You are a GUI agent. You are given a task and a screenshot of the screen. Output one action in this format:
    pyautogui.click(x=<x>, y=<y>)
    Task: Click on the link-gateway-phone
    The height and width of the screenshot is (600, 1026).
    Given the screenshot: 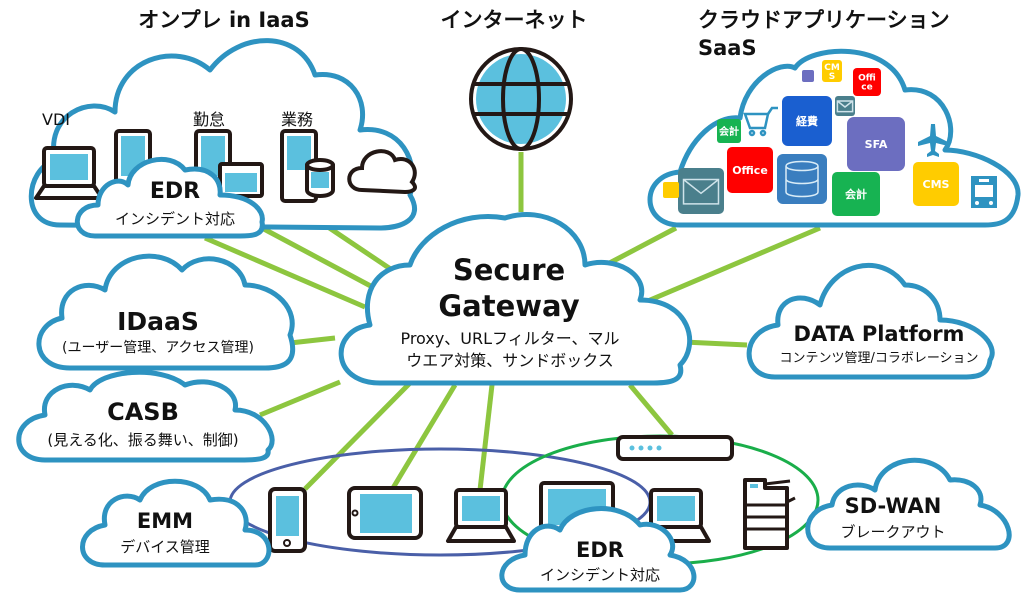 What is the action you would take?
    pyautogui.click(x=357, y=436)
    